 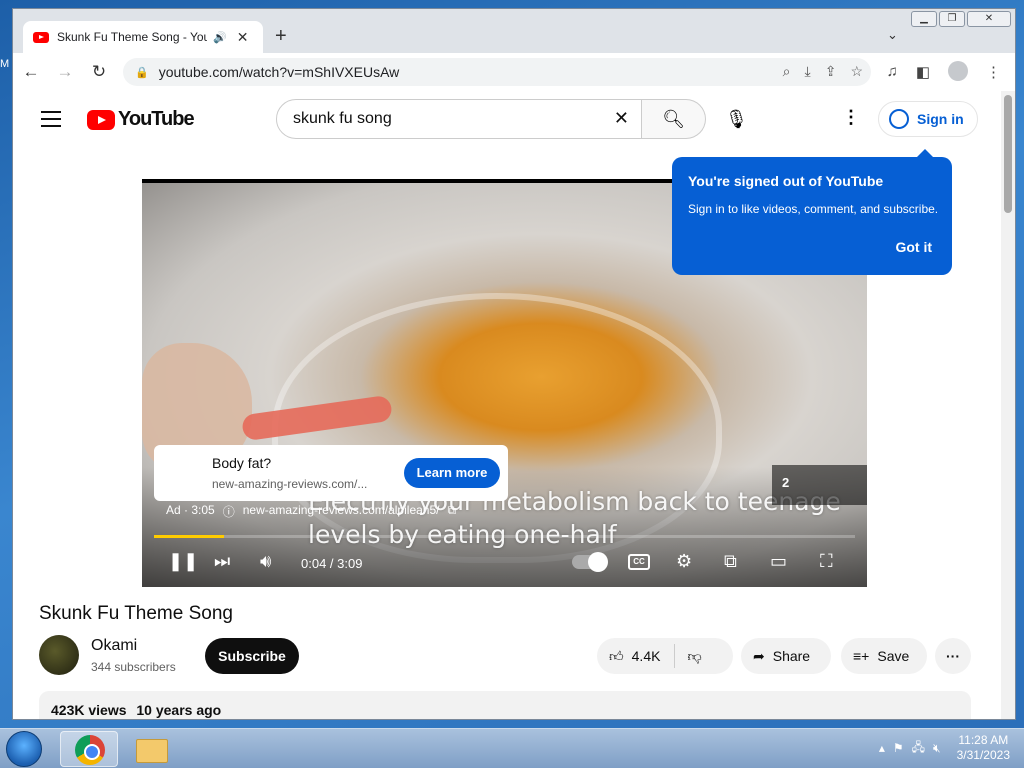 I want to click on zoom-icon: ⌕, so click(x=787, y=71).